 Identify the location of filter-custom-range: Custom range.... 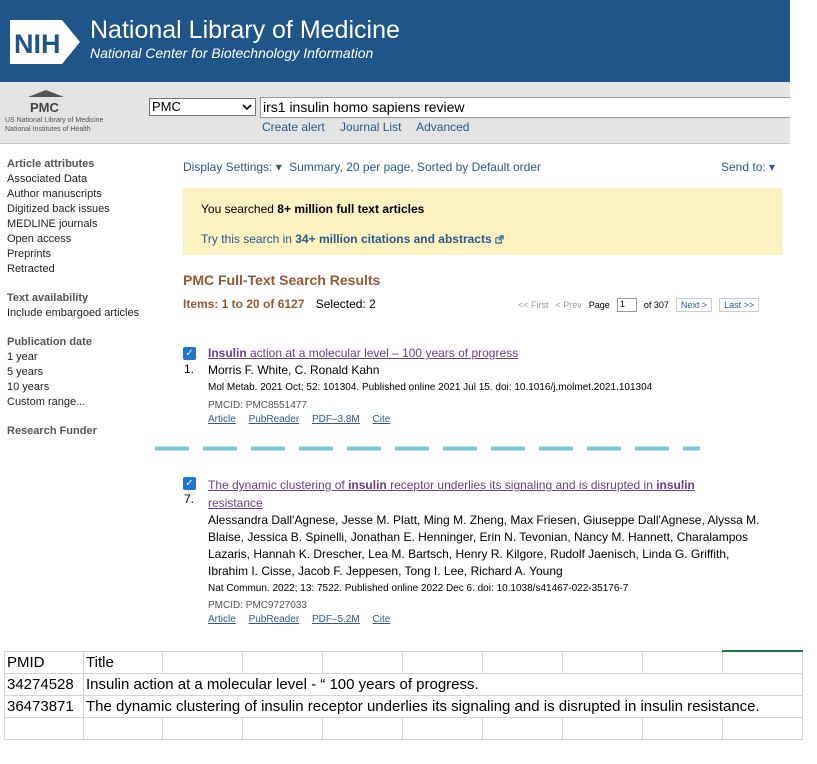
(82, 402).